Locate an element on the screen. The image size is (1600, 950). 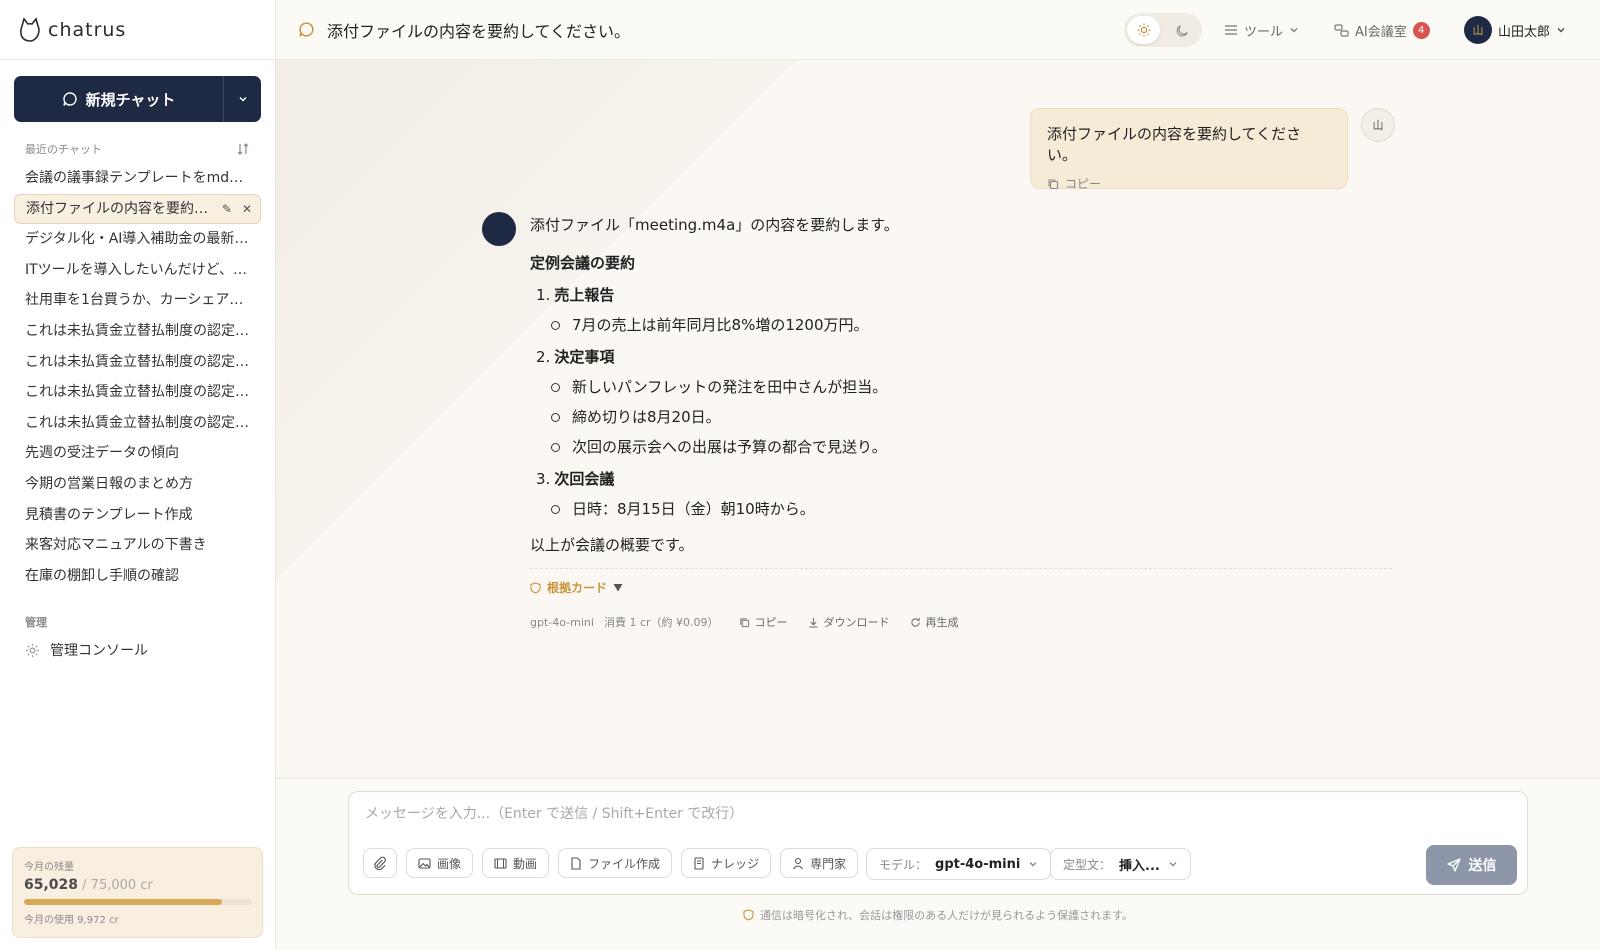
summary-section-title: 3. 次回会議 is located at coordinates (964, 481).